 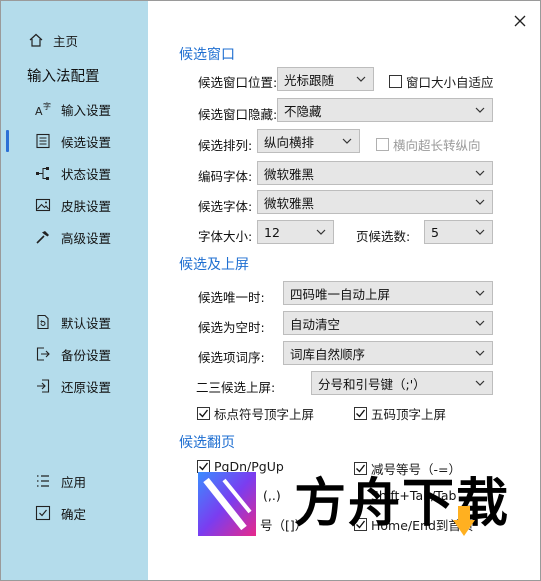 I want to click on apply-button: 应用, so click(x=74, y=481).